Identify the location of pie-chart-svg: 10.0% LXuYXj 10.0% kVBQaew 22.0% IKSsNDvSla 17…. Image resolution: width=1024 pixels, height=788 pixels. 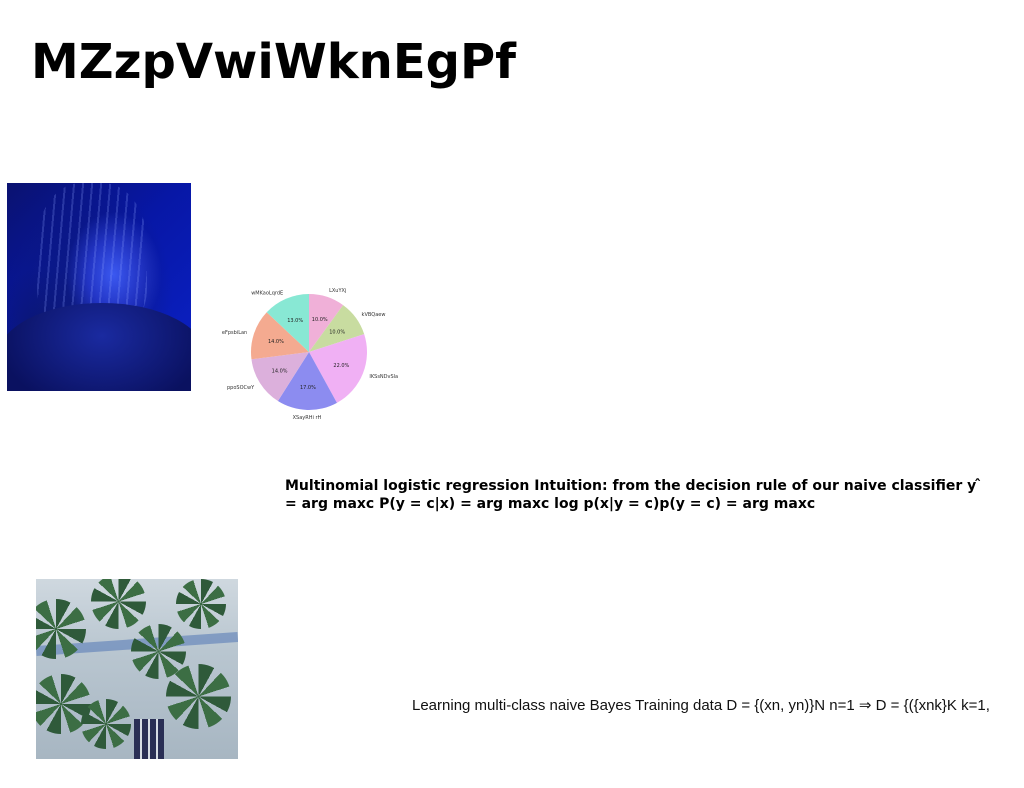
(310, 354).